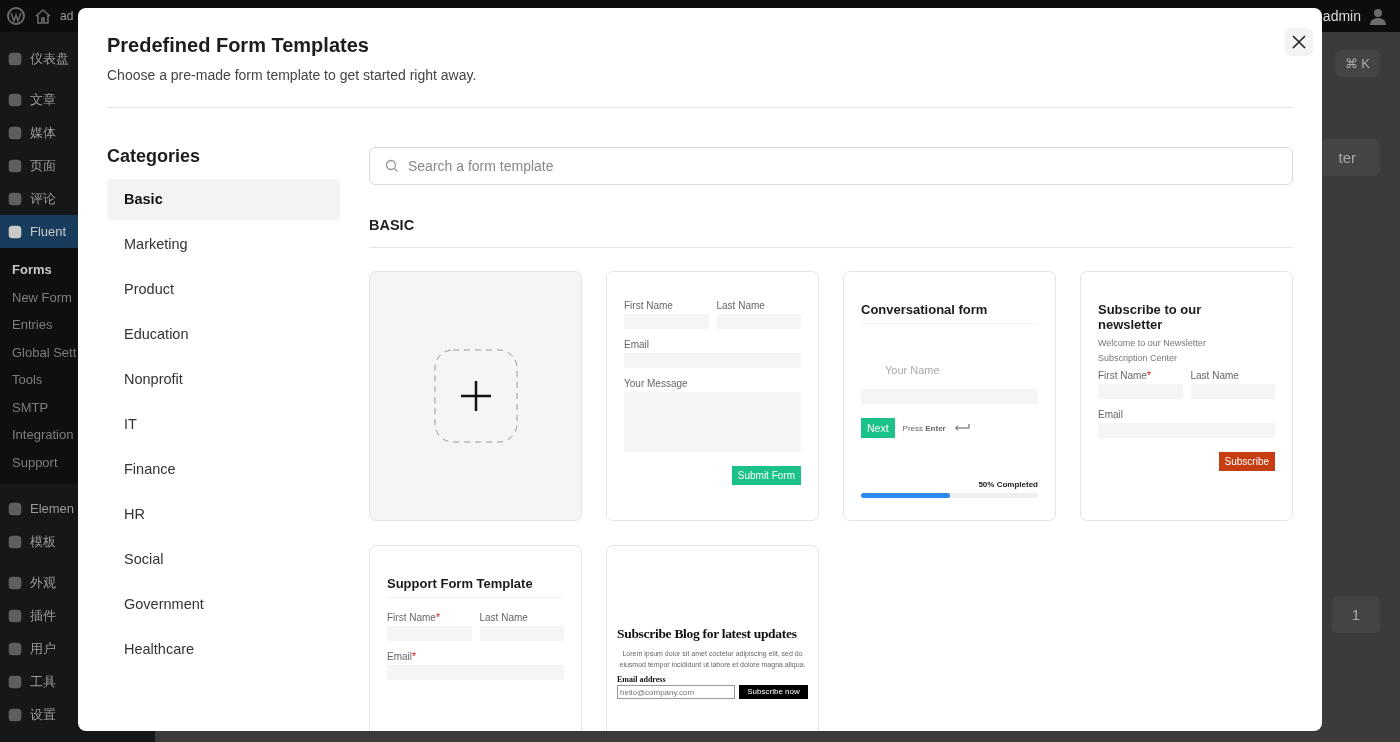 The image size is (1400, 742). What do you see at coordinates (223, 199) in the screenshot?
I see `category-item: Basic` at bounding box center [223, 199].